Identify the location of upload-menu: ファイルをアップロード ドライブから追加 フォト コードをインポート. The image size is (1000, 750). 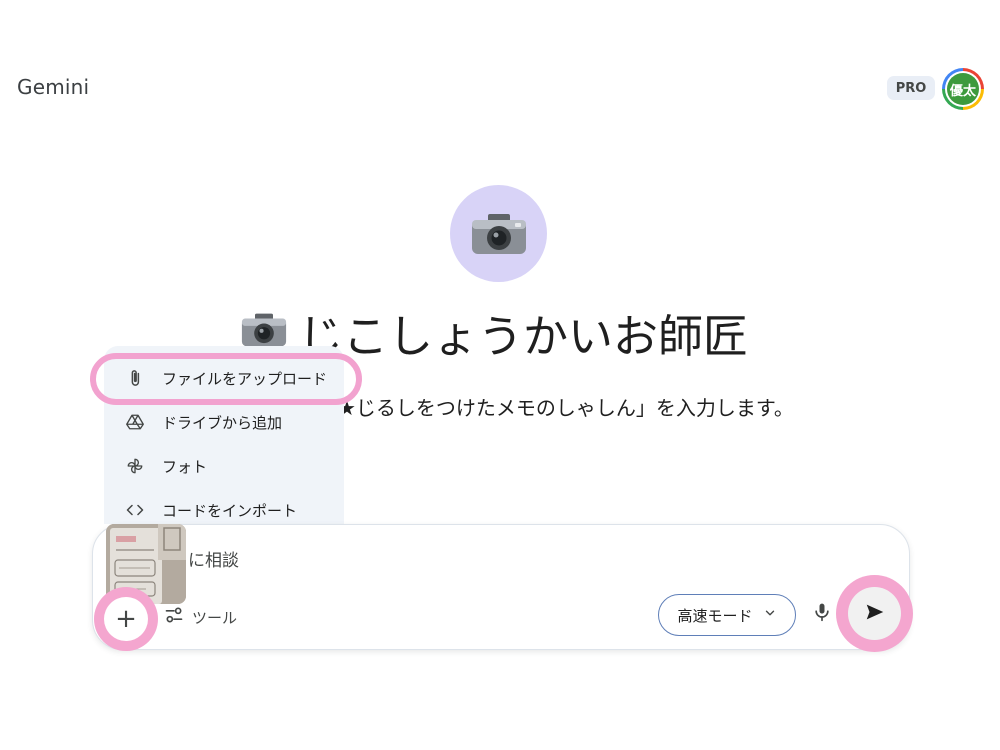
(224, 435).